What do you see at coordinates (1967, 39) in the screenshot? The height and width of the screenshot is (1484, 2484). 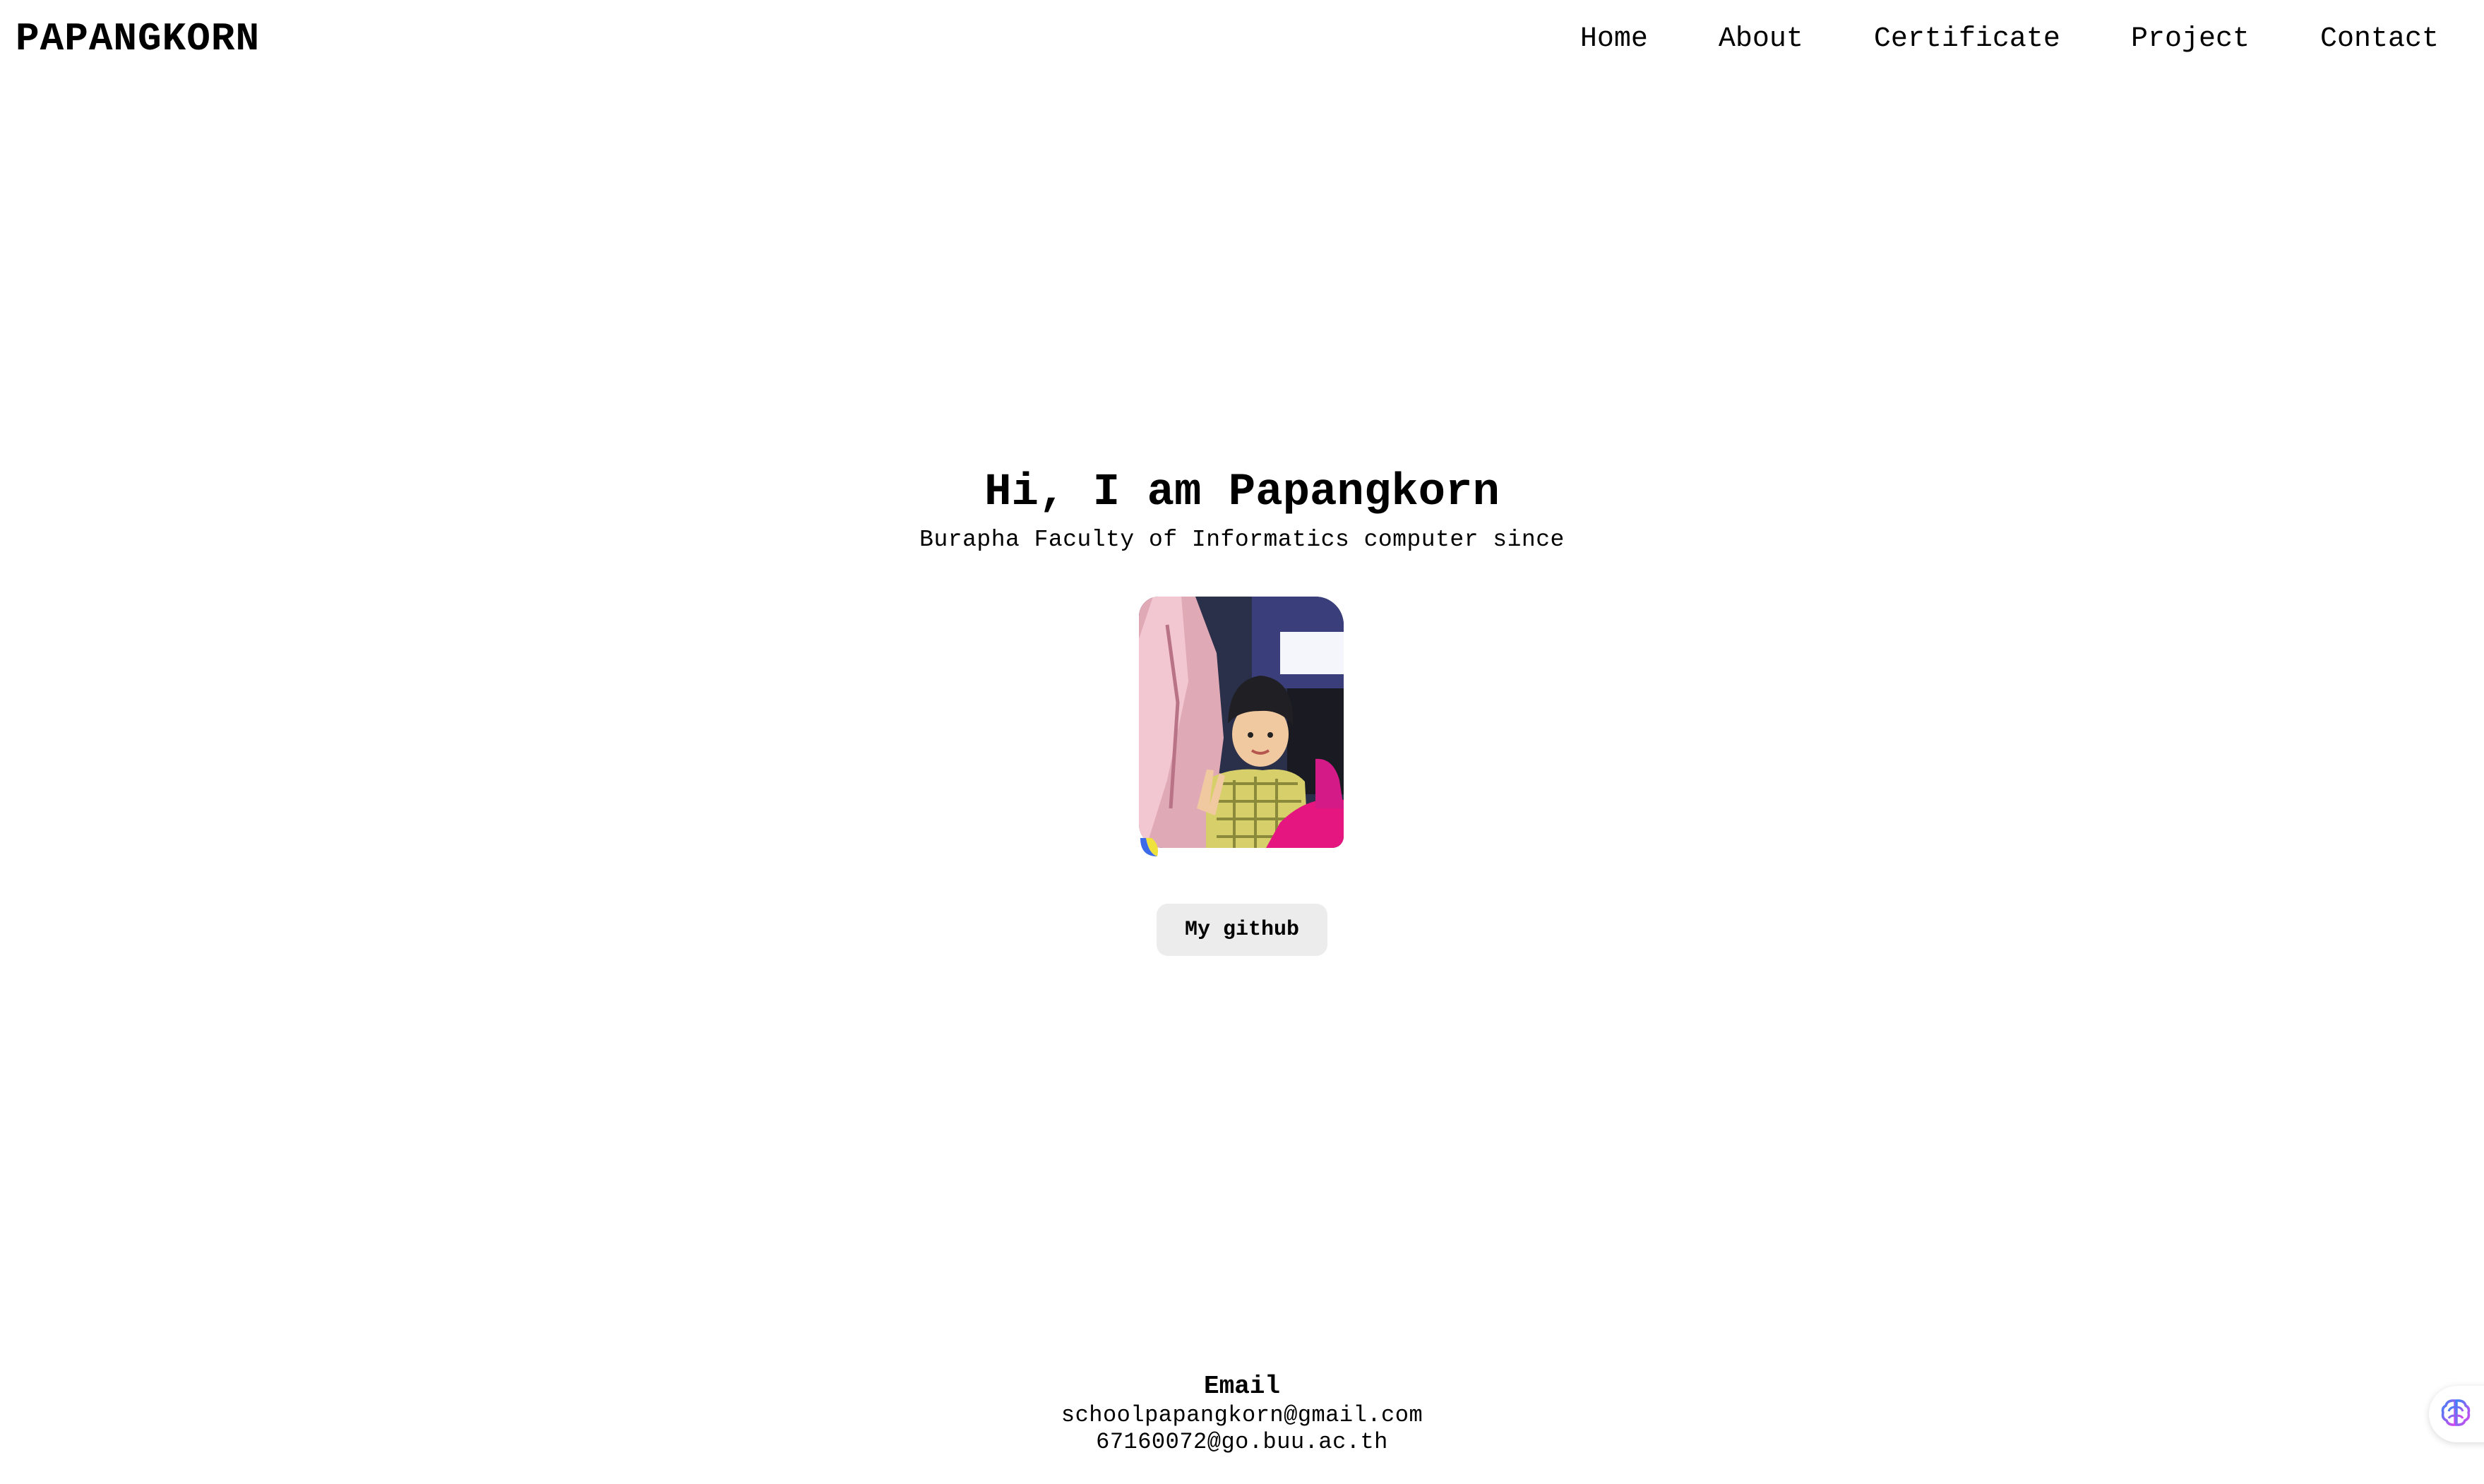 I see `nav-item-certificate: Certificate` at bounding box center [1967, 39].